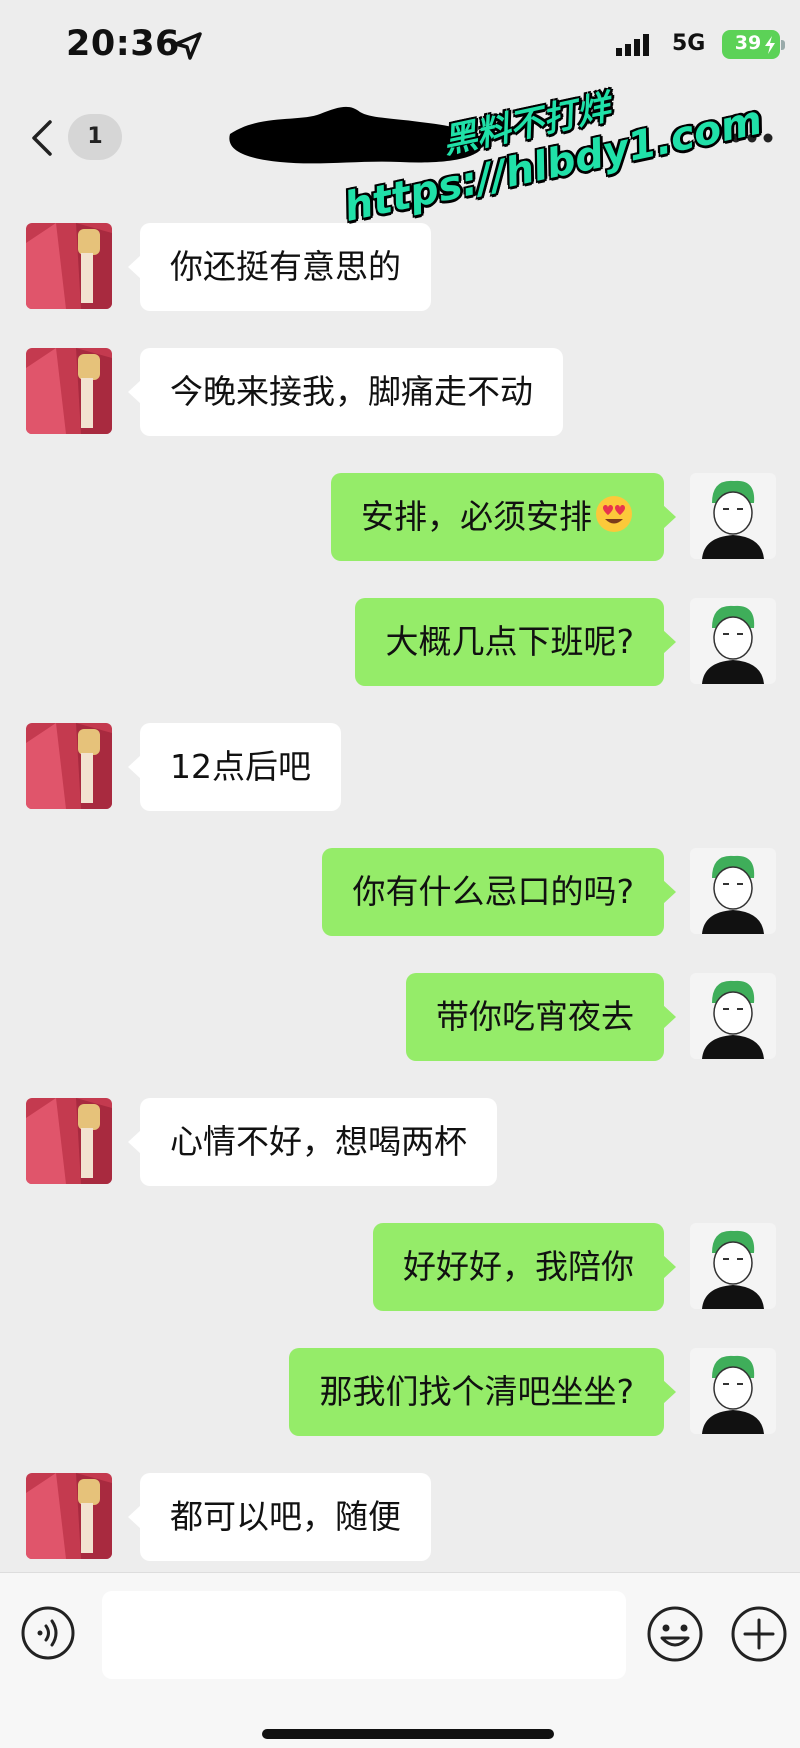  Describe the element at coordinates (43, 138) in the screenshot. I see `back-chevron-icon` at that location.